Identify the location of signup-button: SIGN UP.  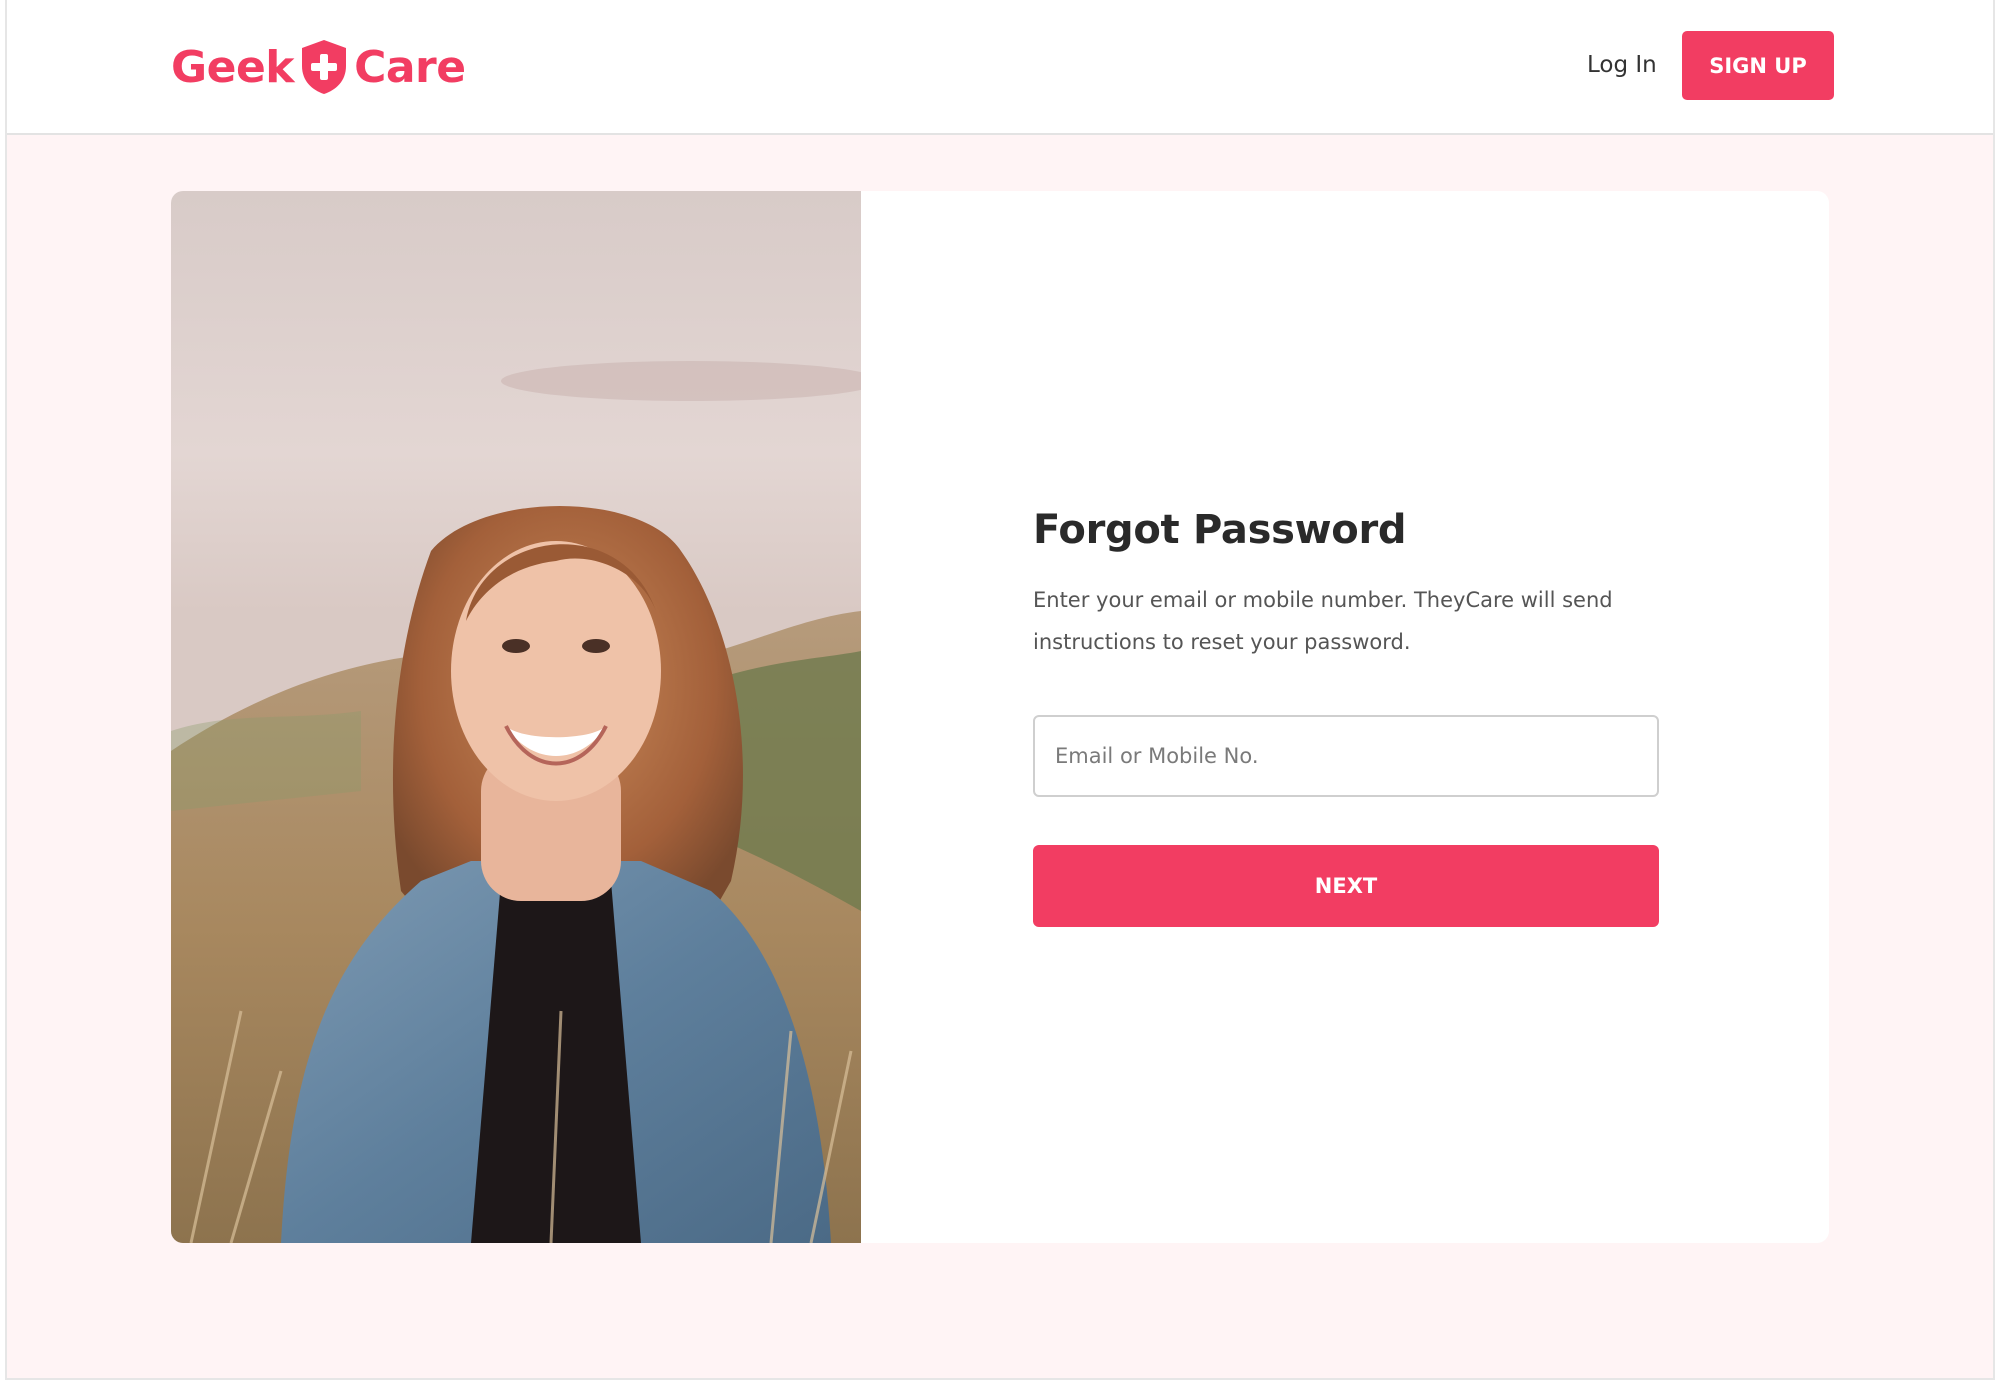
(1758, 65).